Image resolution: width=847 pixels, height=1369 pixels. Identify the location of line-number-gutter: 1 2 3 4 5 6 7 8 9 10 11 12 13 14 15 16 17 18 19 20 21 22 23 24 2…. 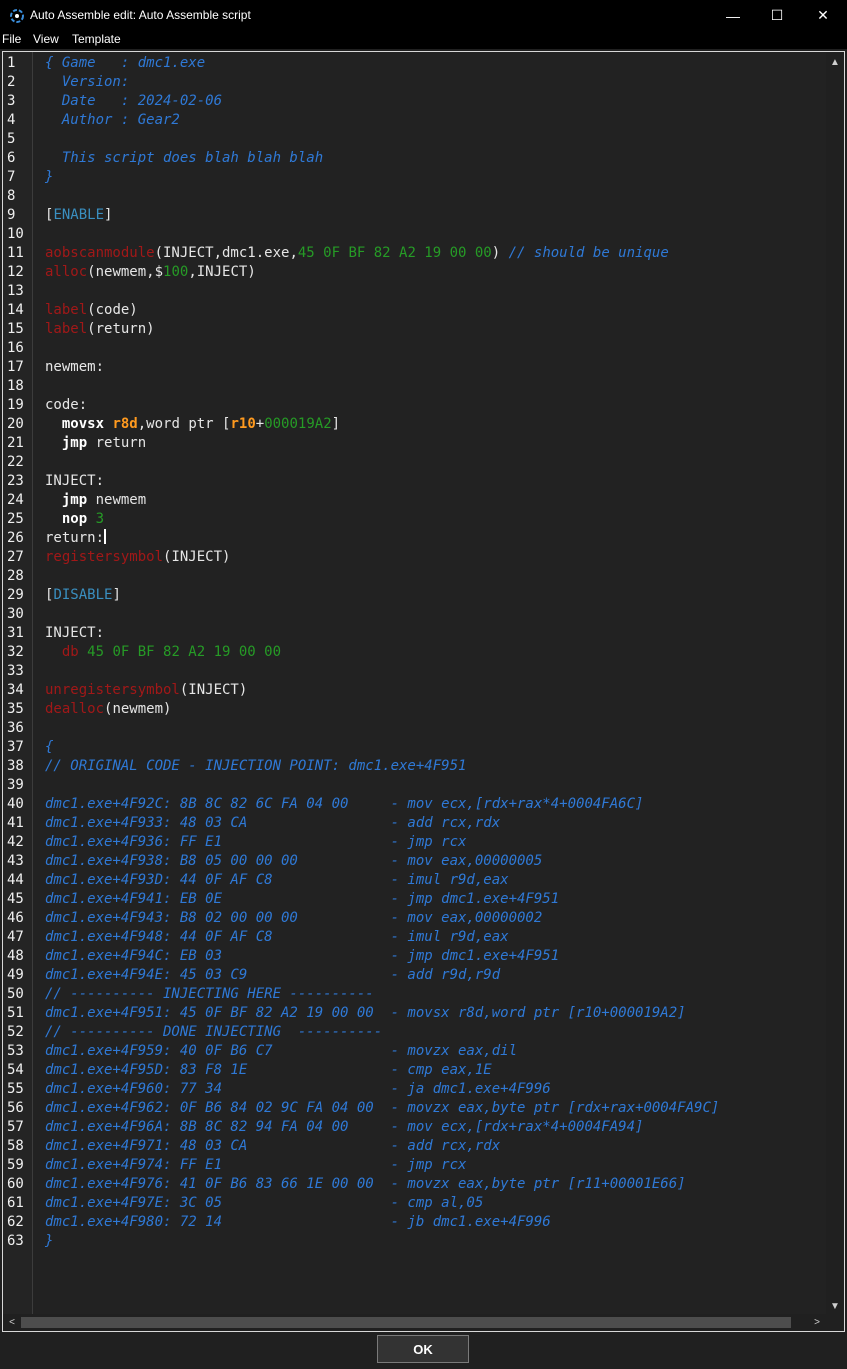
(18, 683).